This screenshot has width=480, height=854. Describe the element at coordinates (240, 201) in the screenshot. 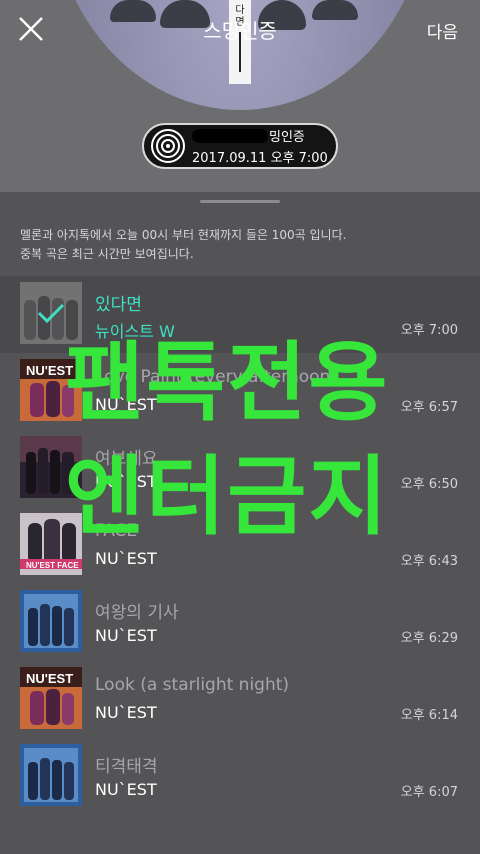

I see `sheet-handle` at that location.